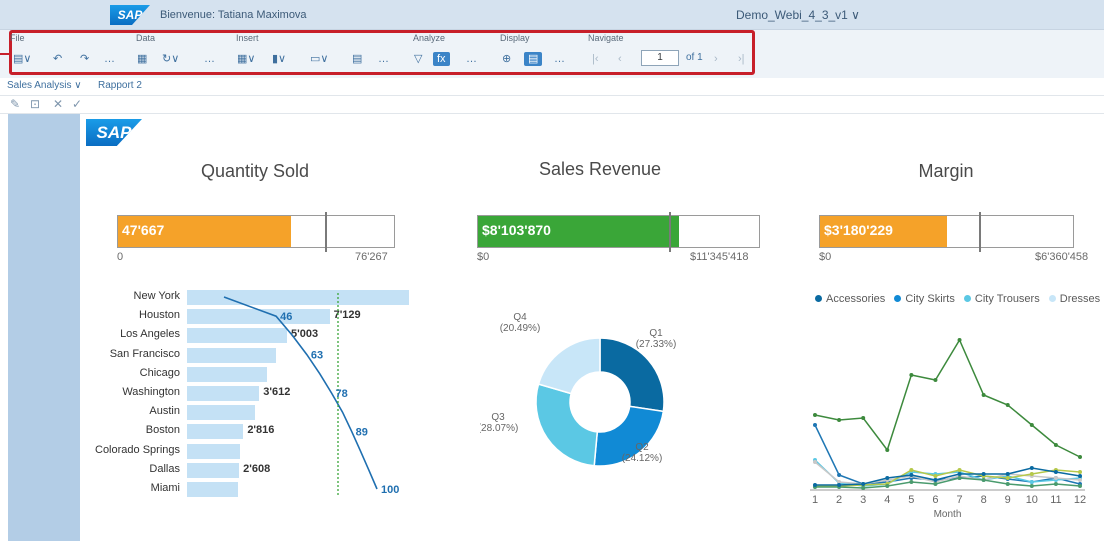  Describe the element at coordinates (441, 59) in the screenshot. I see `formula-icon: fx` at that location.